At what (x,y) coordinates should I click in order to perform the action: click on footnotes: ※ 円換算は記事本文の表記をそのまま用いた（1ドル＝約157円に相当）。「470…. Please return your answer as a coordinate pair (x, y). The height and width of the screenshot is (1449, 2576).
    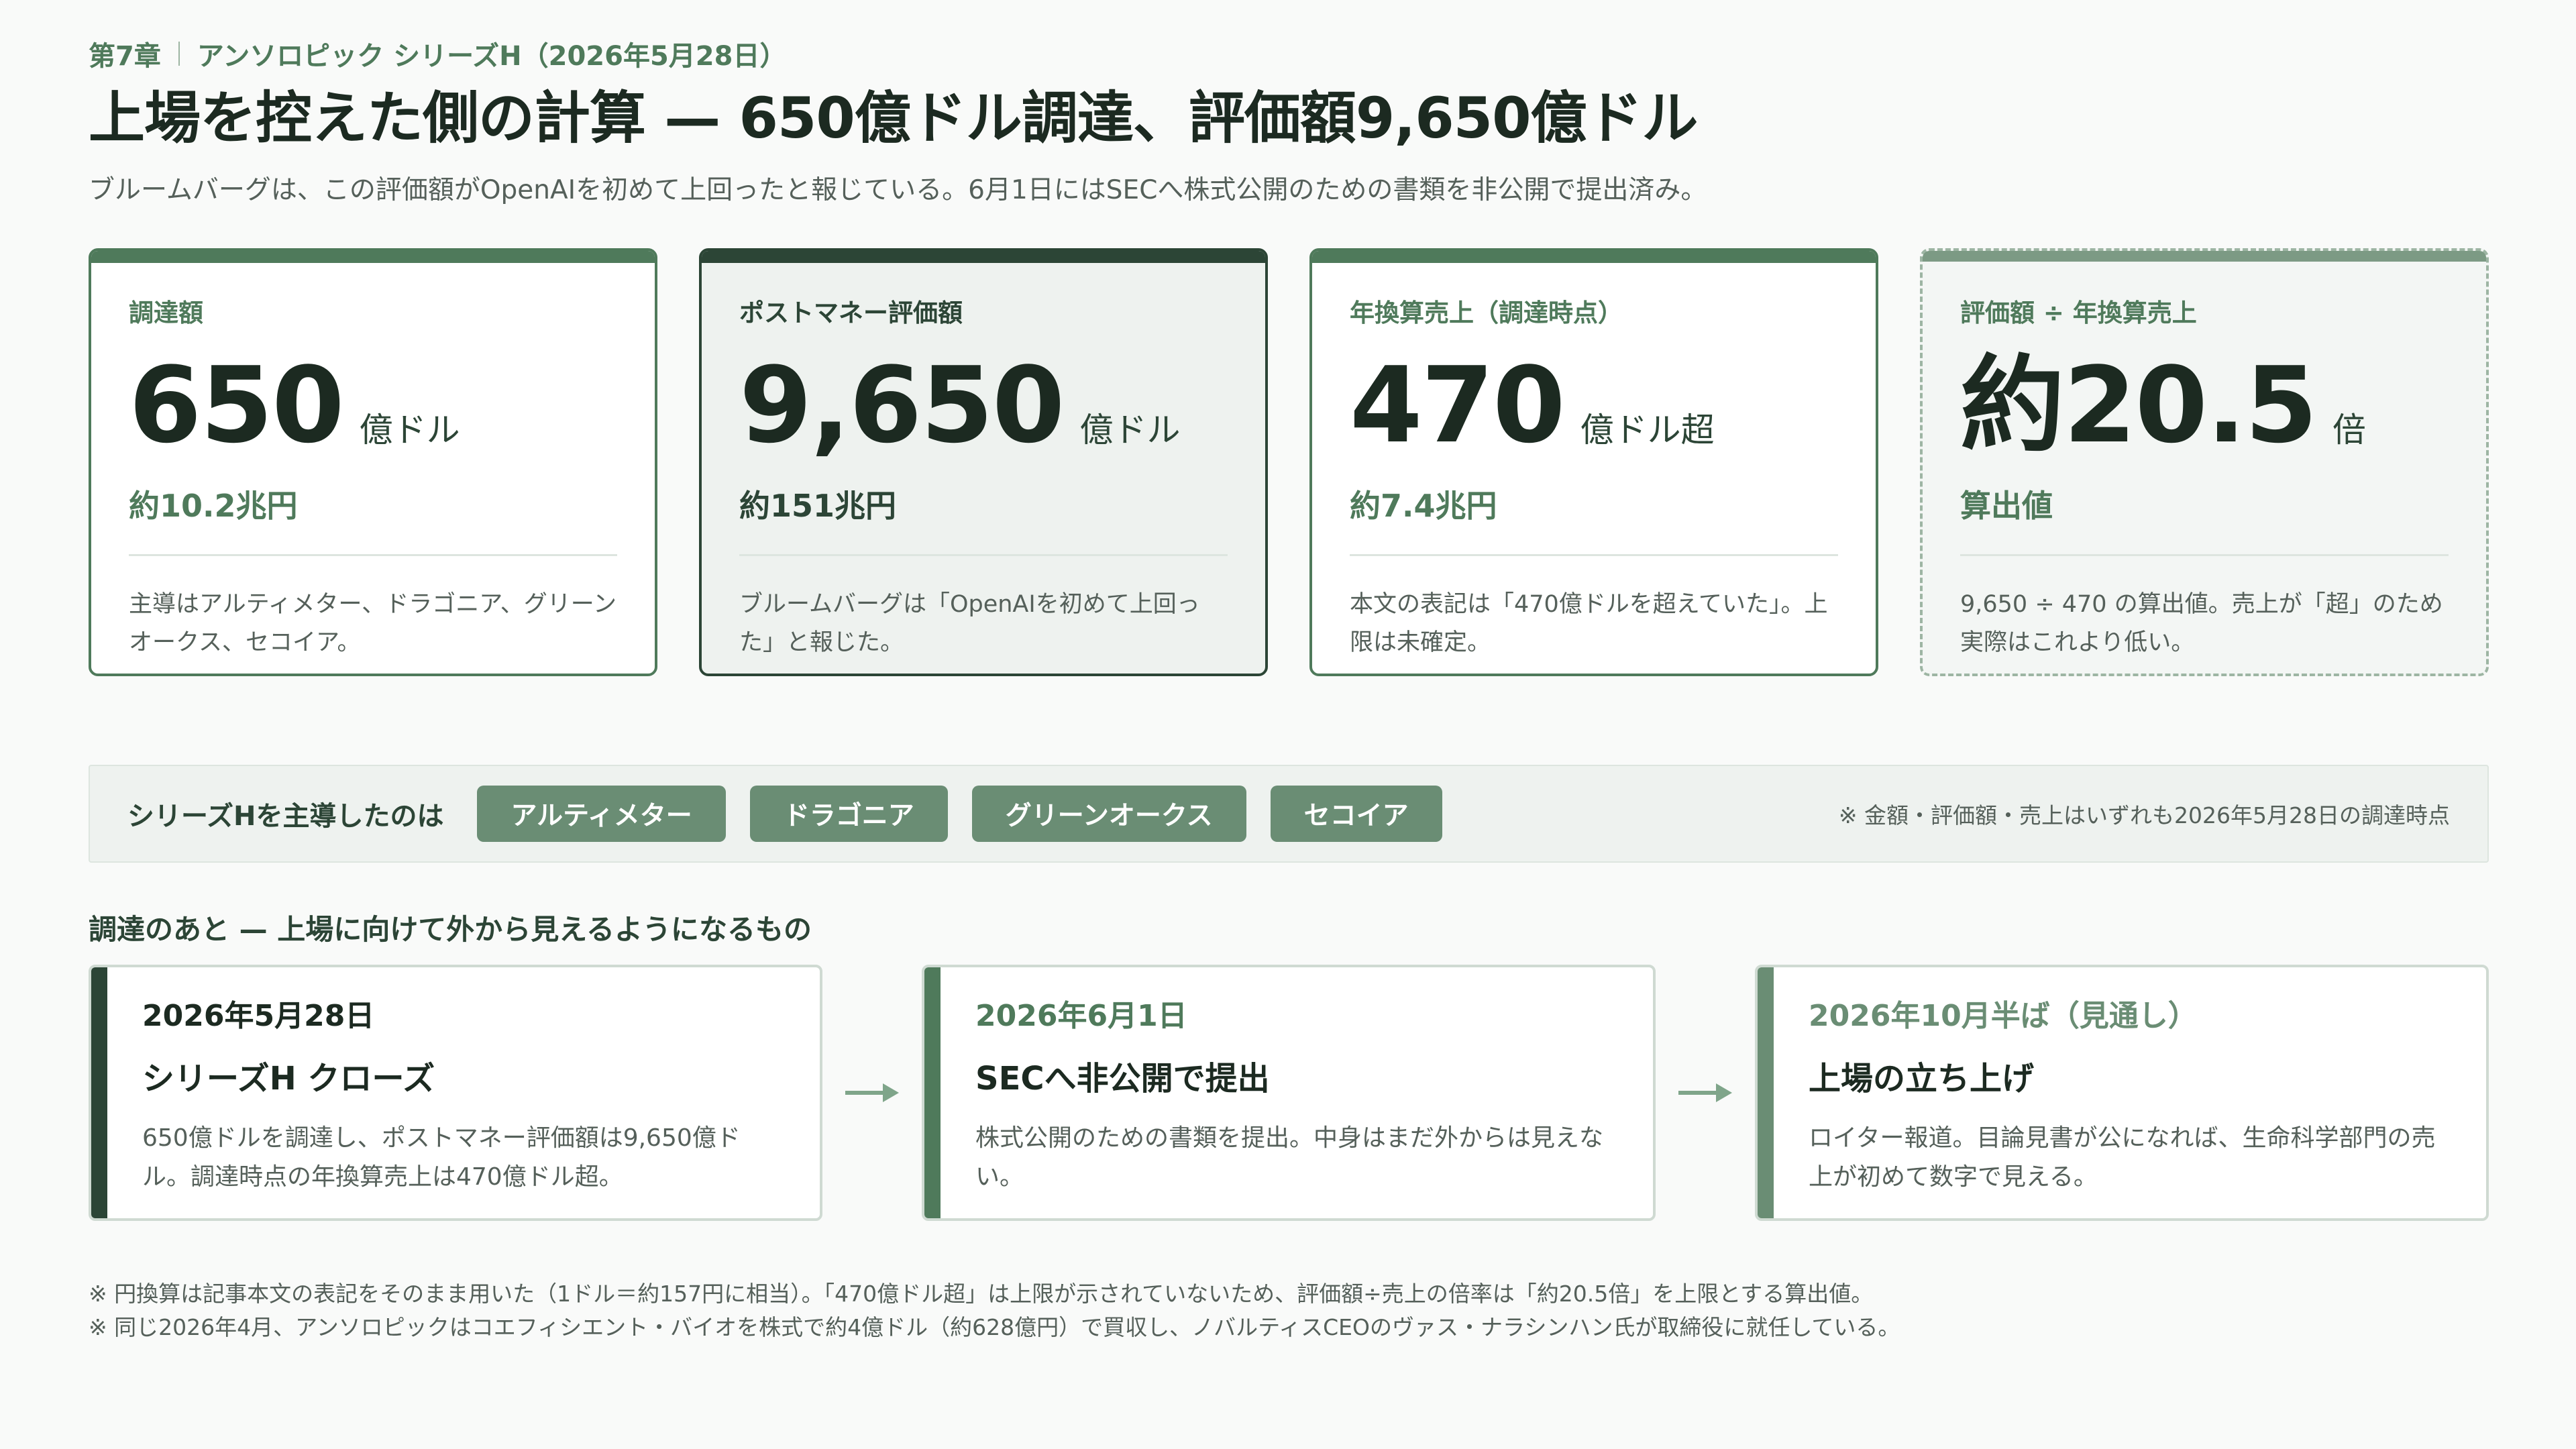
    Looking at the image, I should click on (994, 1310).